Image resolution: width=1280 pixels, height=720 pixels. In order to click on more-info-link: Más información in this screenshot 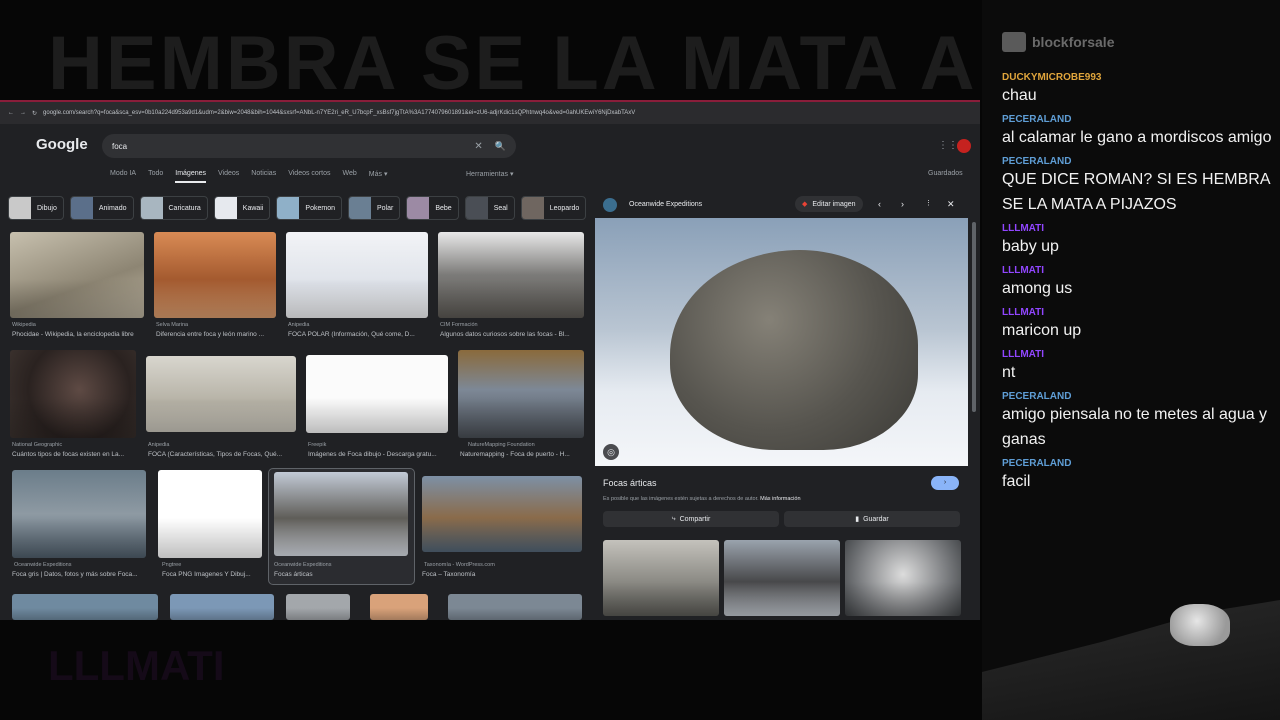, I will do `click(780, 499)`.